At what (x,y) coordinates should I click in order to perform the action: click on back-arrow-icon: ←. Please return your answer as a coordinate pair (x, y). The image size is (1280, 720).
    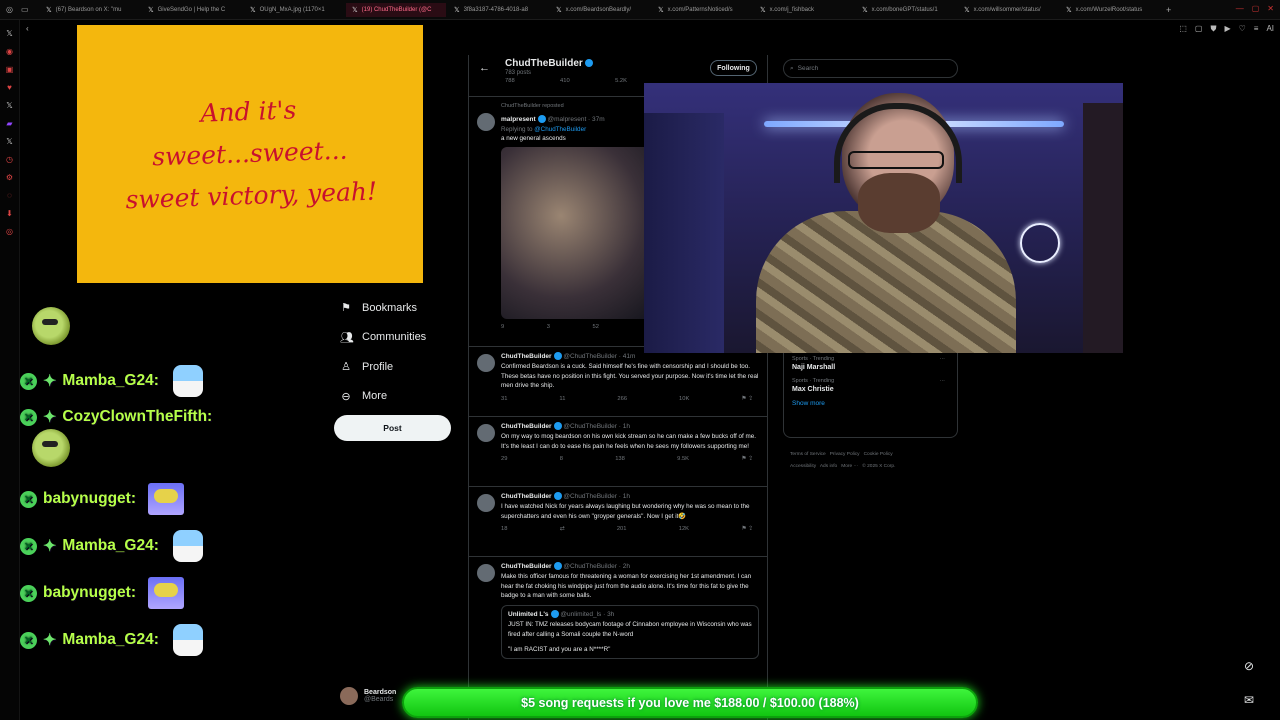
    Looking at the image, I should click on (484, 68).